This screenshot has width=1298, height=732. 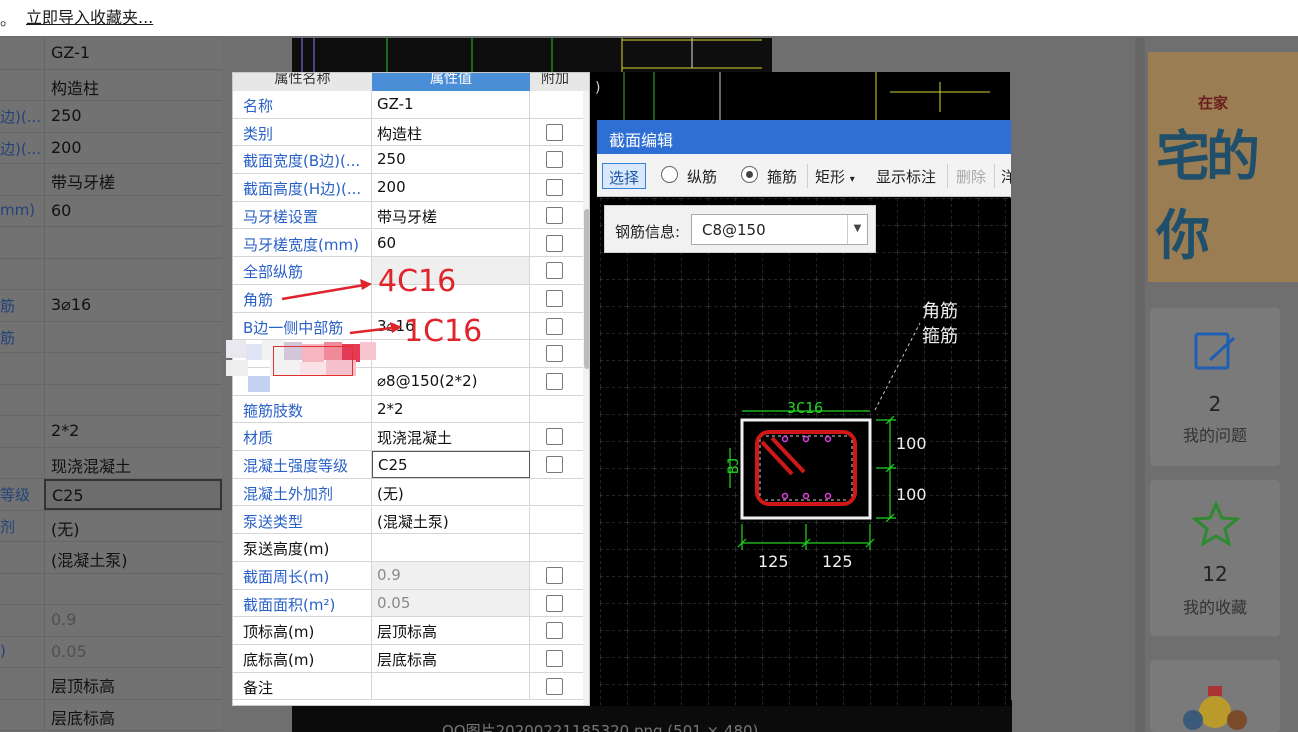 I want to click on rect-dropdown: 矩形 ▾, so click(x=835, y=176).